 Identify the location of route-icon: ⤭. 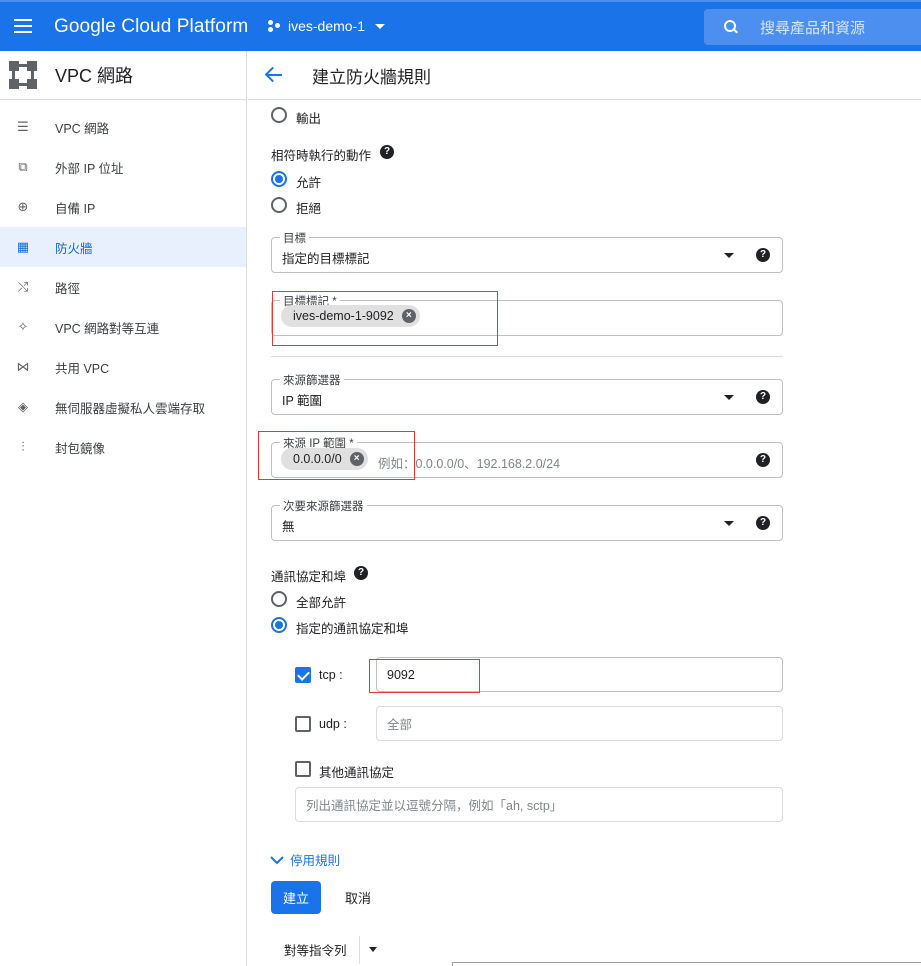
(23, 286).